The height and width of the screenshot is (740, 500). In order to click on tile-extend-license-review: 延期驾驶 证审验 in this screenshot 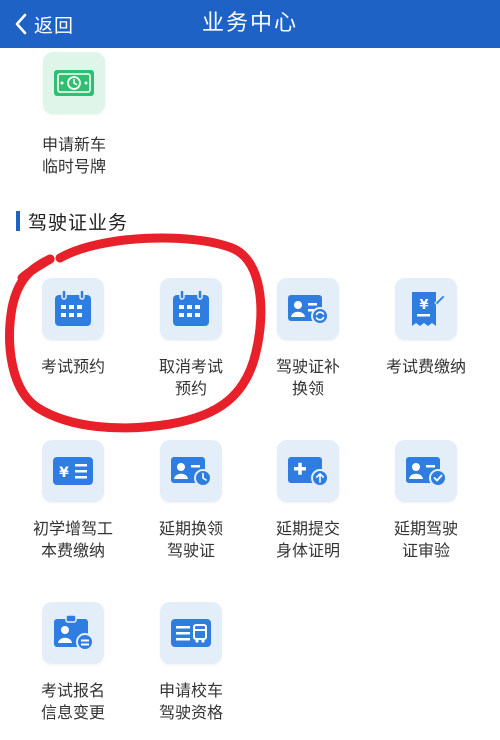, I will do `click(426, 501)`.